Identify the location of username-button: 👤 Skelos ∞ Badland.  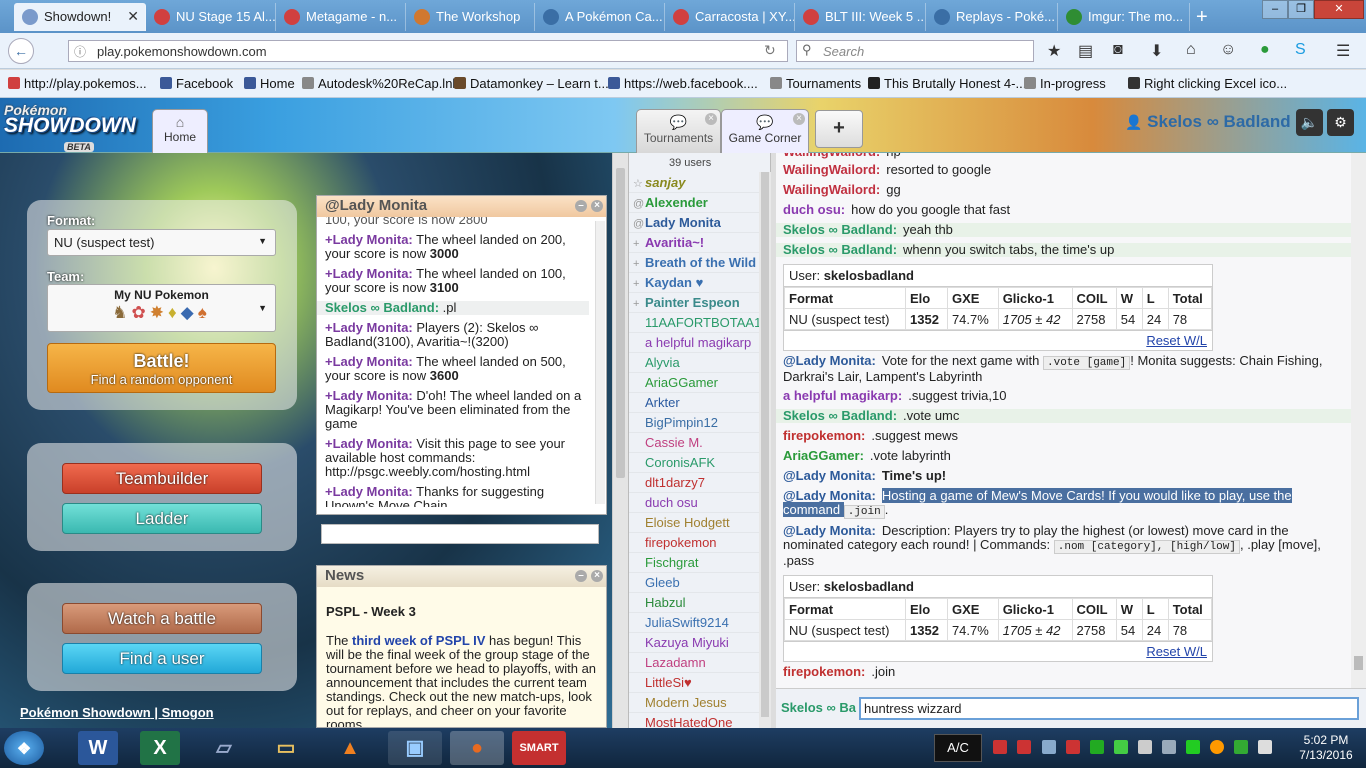
(1208, 122).